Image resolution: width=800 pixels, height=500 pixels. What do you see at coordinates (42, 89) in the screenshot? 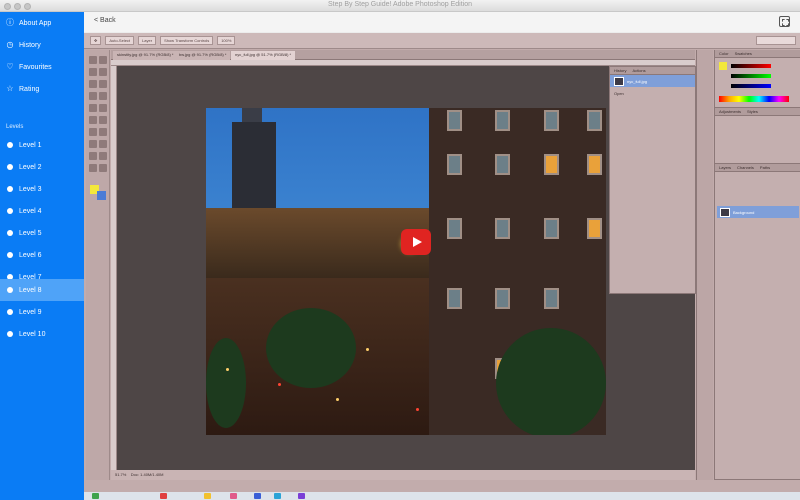
I see `sidebar-item-rating: ☆ Rating` at bounding box center [42, 89].